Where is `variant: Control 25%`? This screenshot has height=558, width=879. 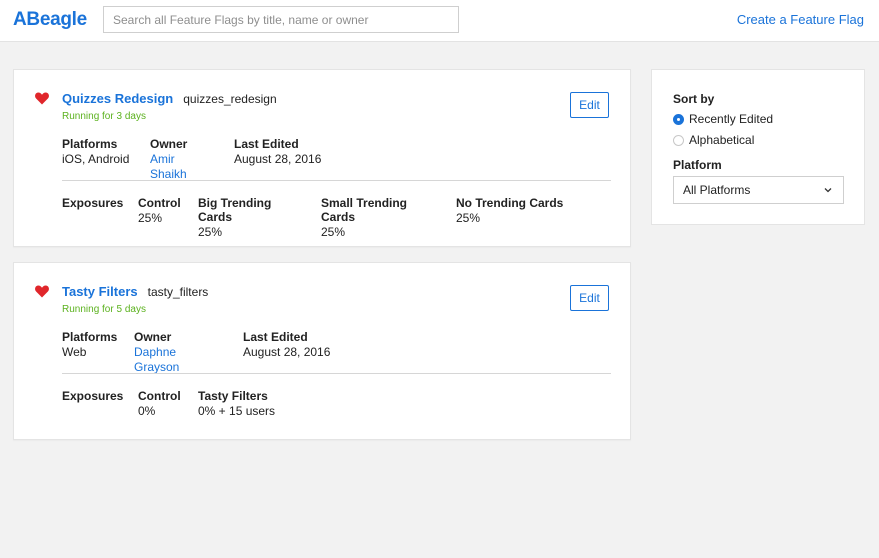
variant: Control 25% is located at coordinates (159, 218).